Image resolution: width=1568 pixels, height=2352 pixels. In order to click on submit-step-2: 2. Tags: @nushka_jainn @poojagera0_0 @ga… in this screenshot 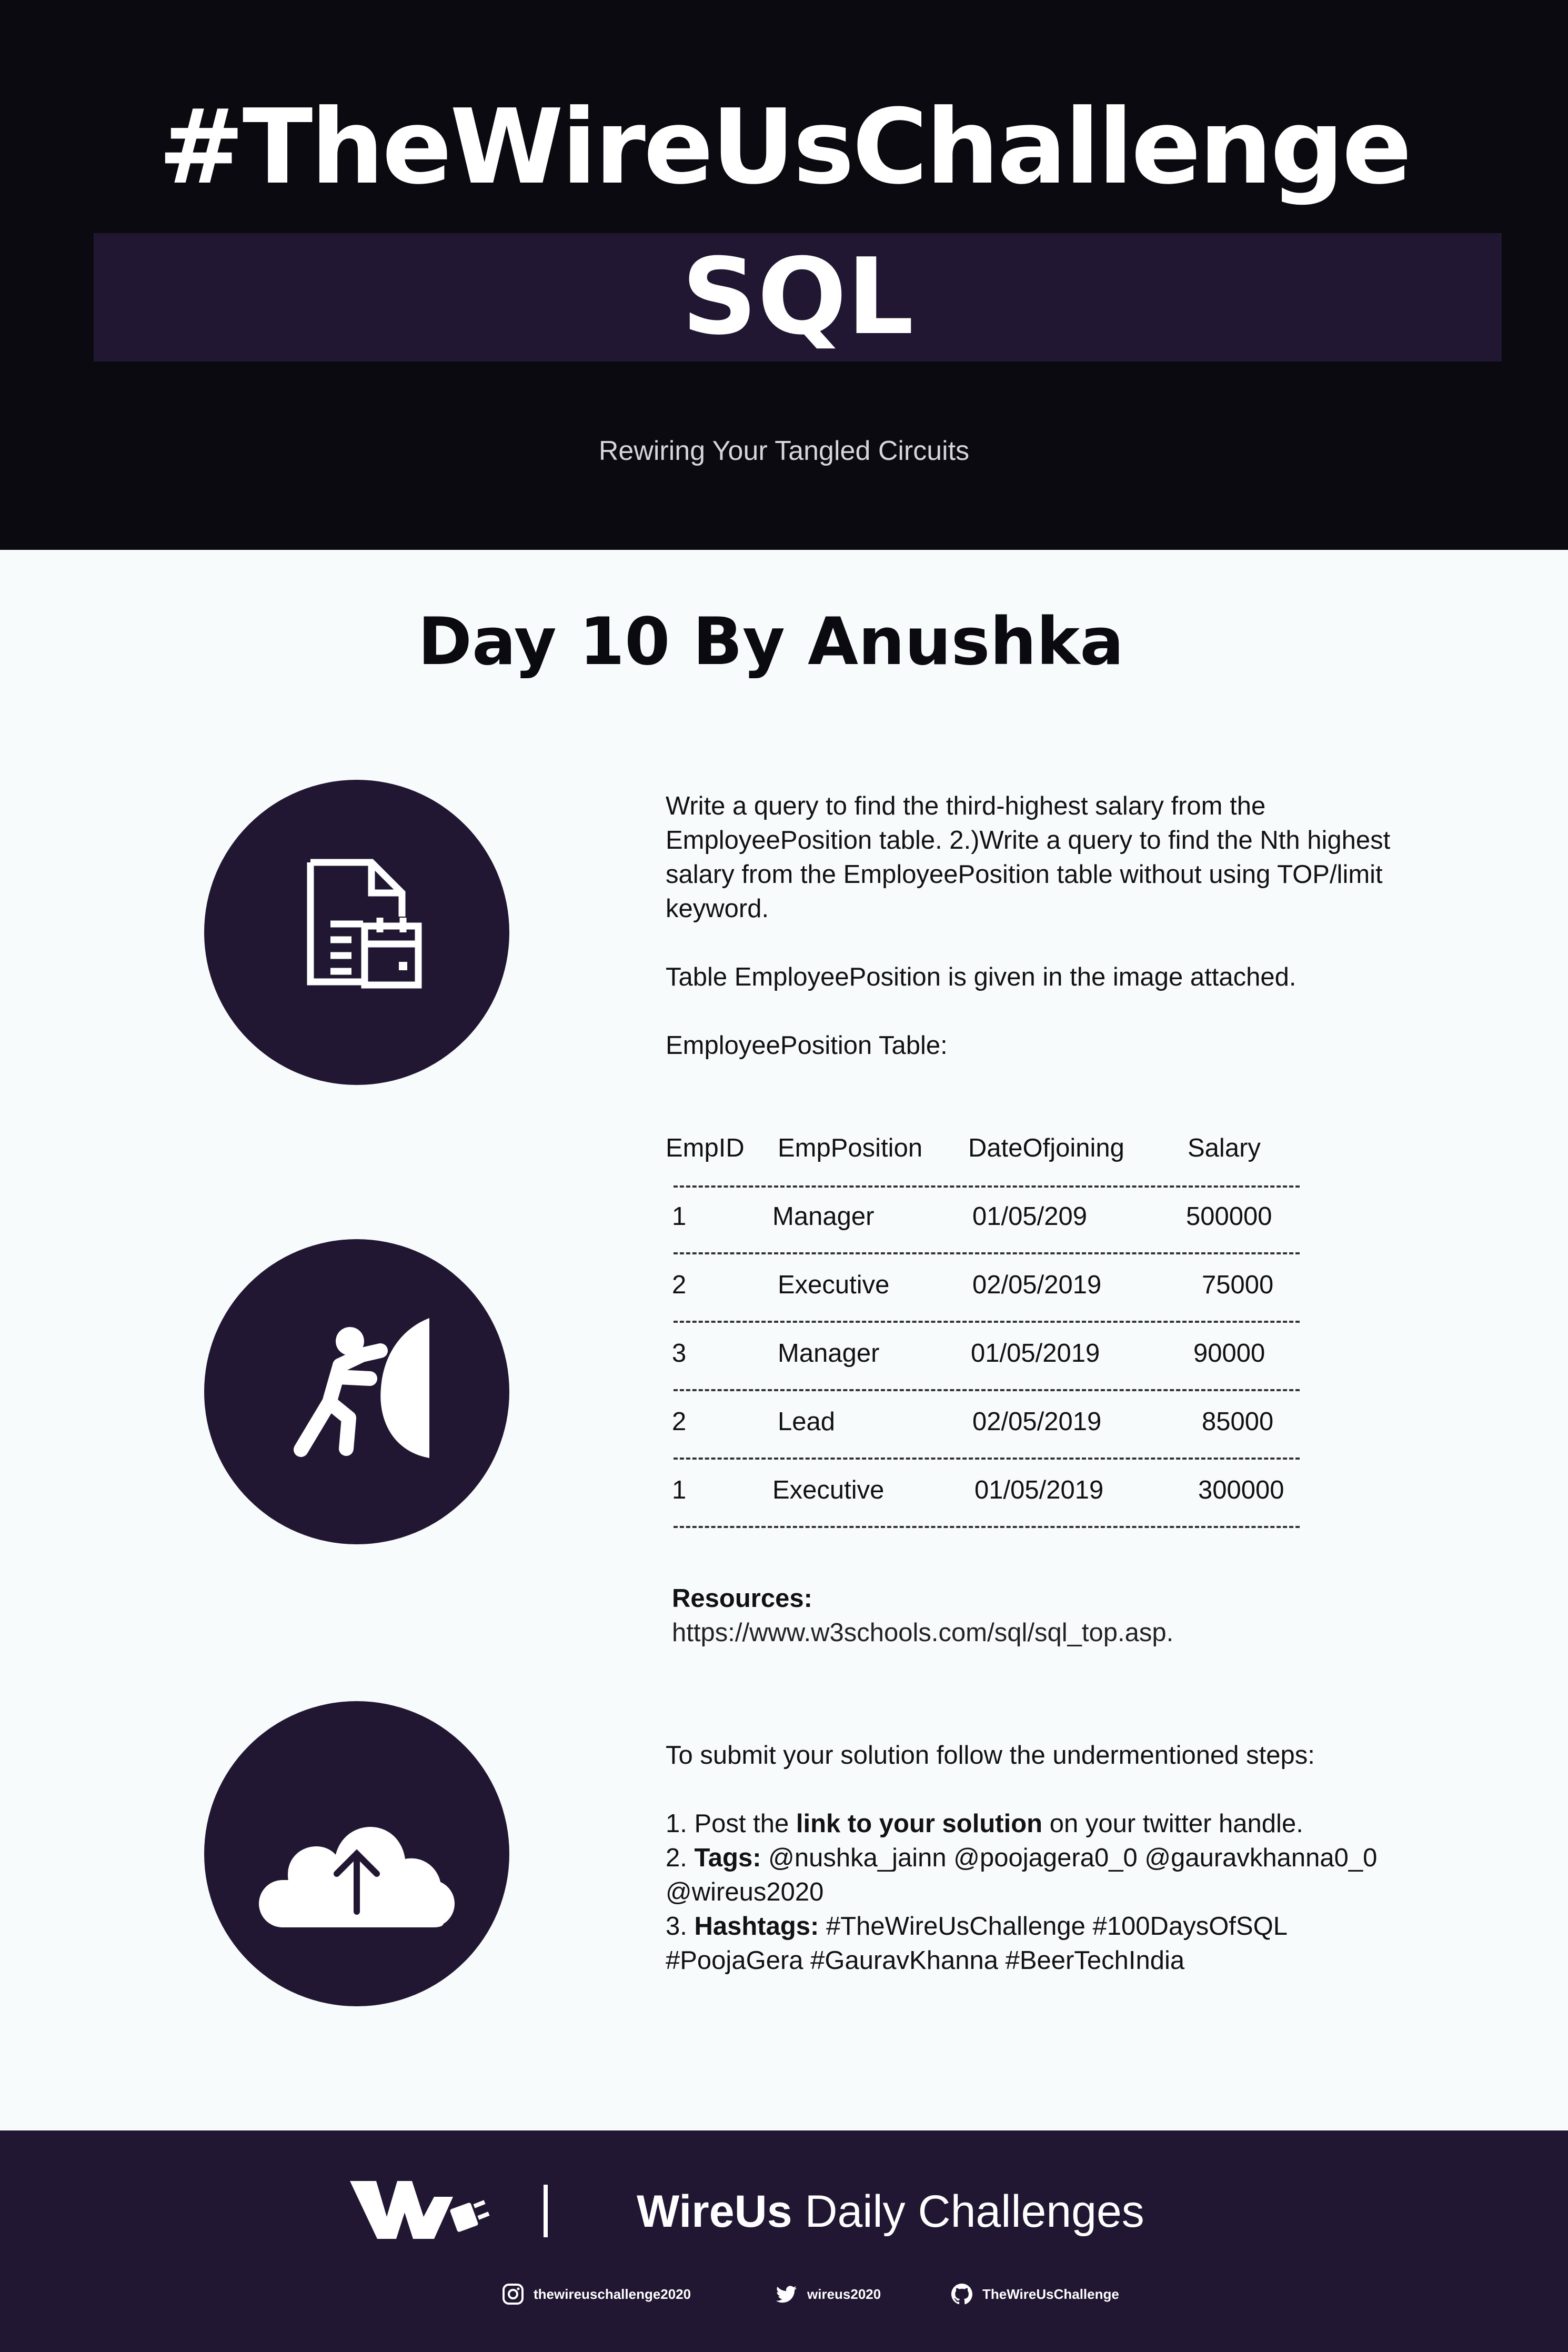, I will do `click(1022, 1875)`.